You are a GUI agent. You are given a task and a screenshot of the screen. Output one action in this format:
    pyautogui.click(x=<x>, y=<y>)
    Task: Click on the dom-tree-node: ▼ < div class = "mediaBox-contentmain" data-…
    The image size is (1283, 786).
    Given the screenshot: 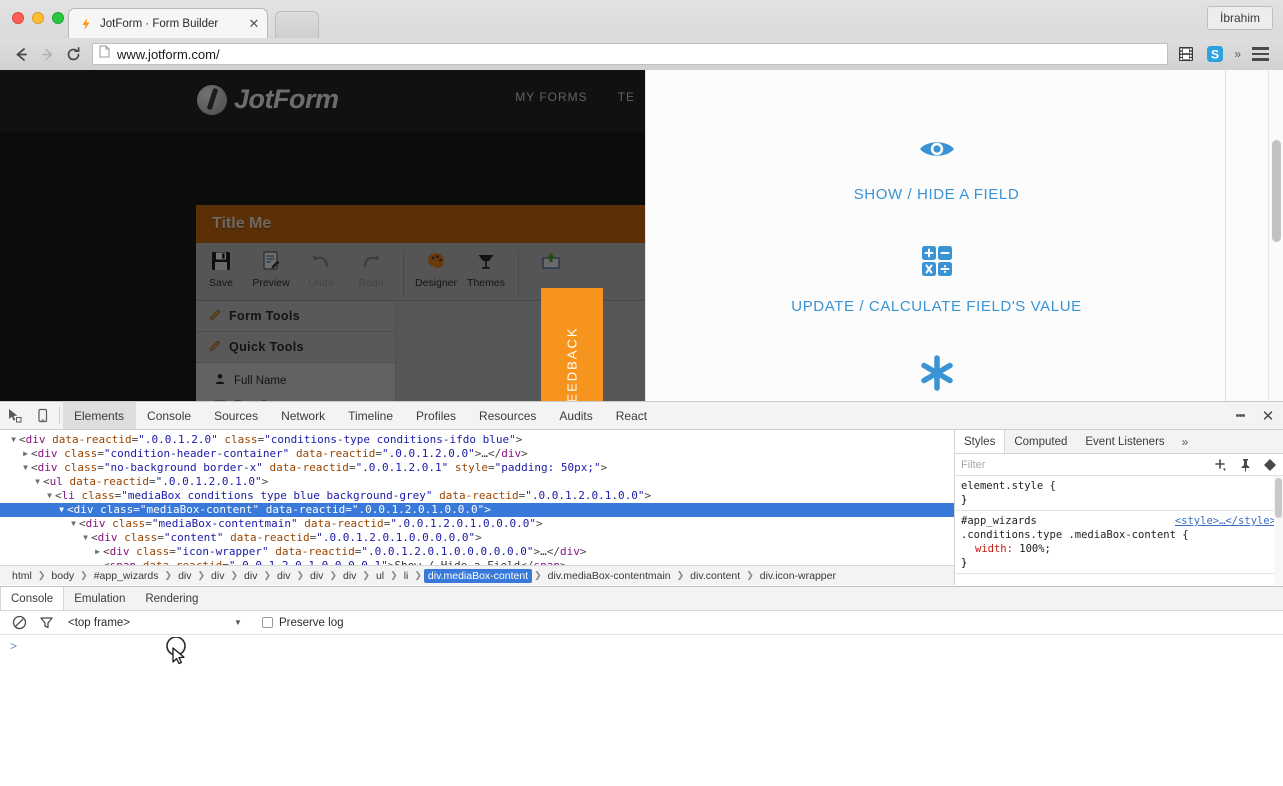 What is the action you would take?
    pyautogui.click(x=477, y=524)
    